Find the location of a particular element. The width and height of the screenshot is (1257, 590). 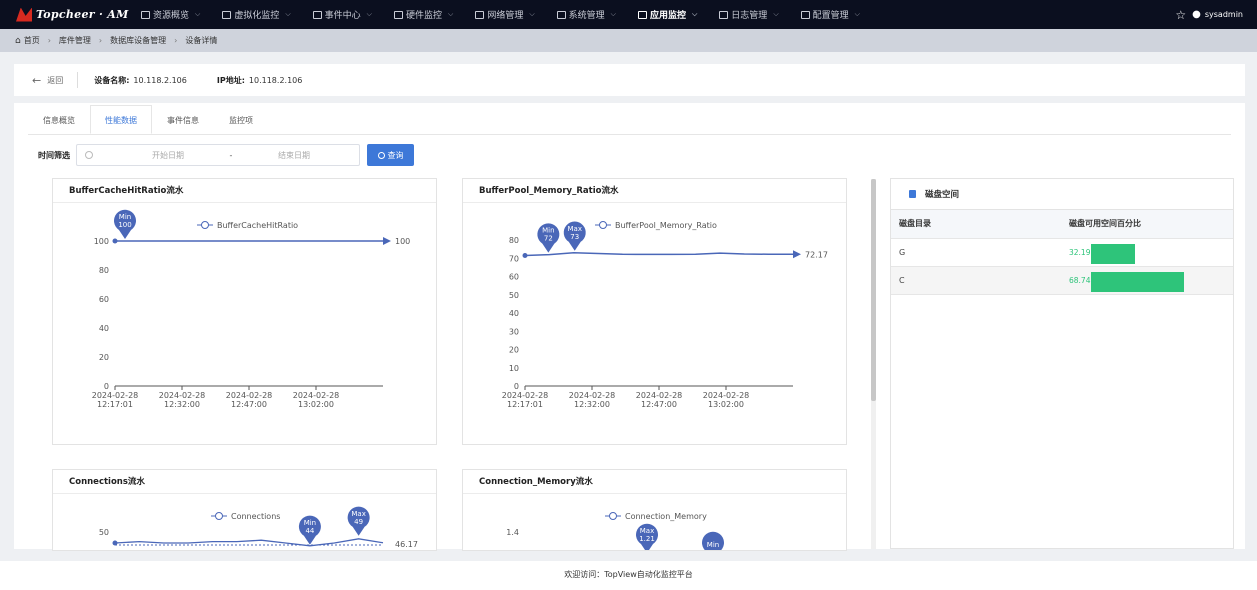

y-tick-label: 40 is located at coordinates (514, 313).